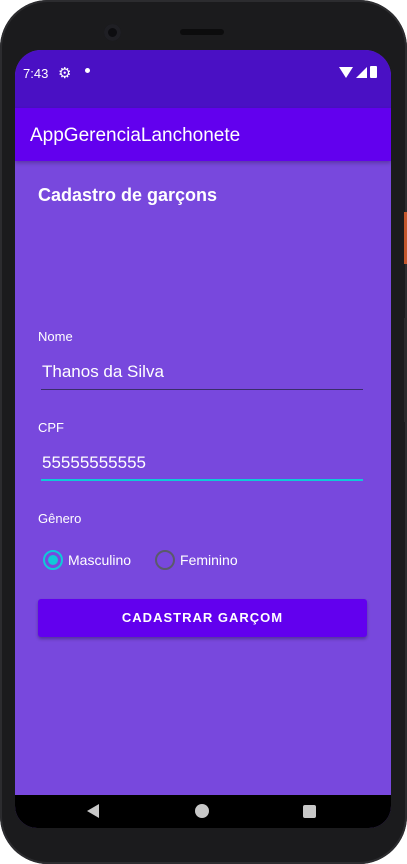  Describe the element at coordinates (346, 72) in the screenshot. I see `wifi-icon` at that location.